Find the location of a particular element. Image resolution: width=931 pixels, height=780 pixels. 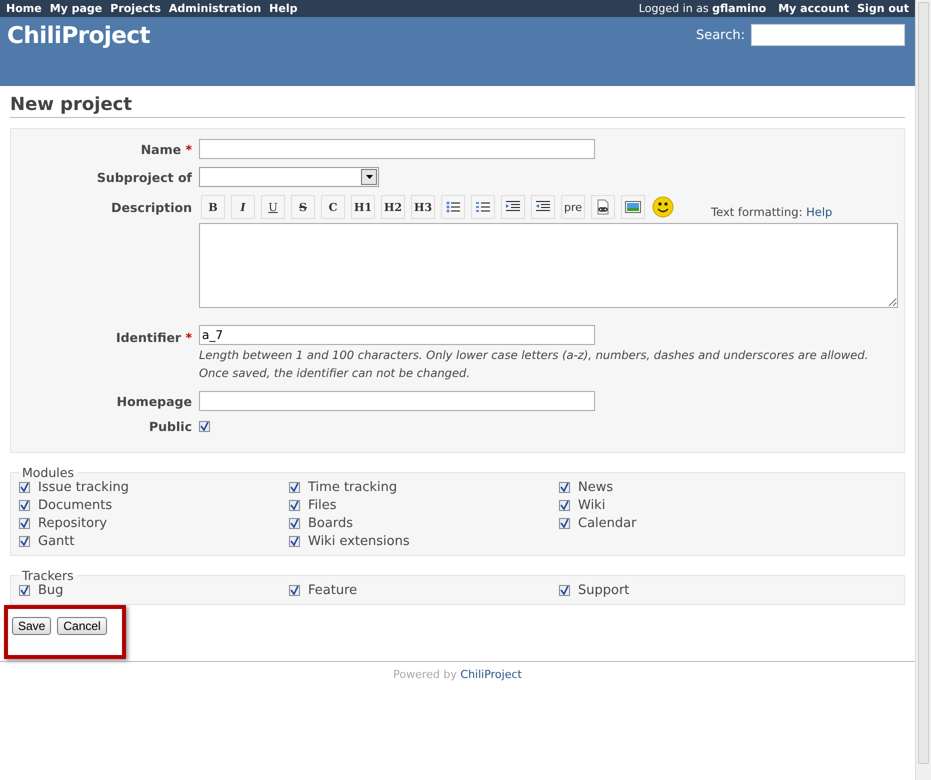

search-label: Search: is located at coordinates (720, 35).